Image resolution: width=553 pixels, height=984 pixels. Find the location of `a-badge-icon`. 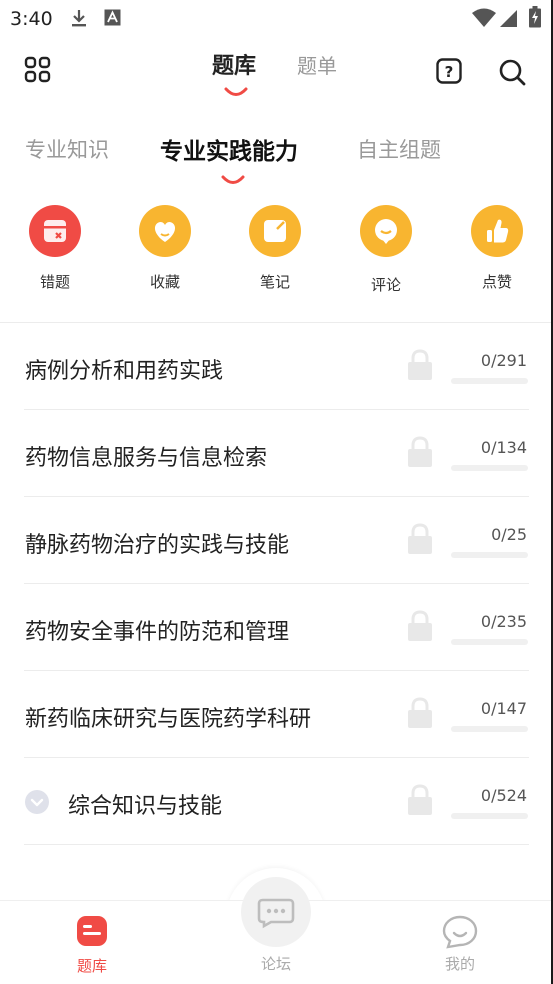

a-badge-icon is located at coordinates (112, 19).